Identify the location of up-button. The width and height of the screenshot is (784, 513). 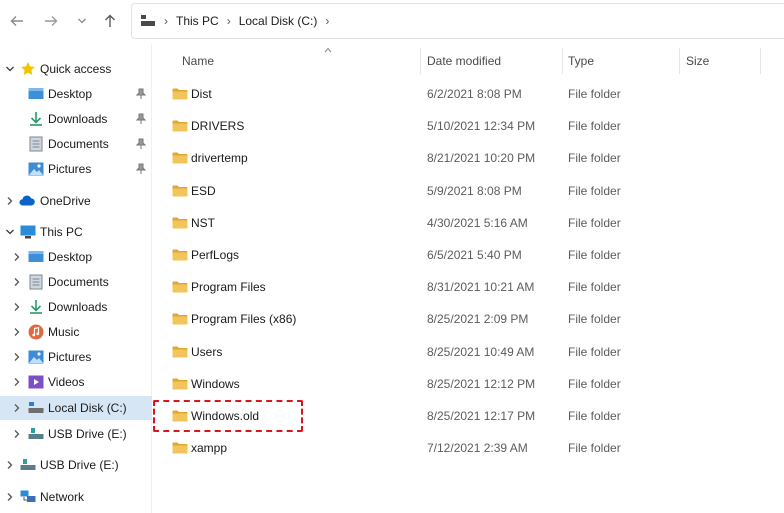
(110, 21).